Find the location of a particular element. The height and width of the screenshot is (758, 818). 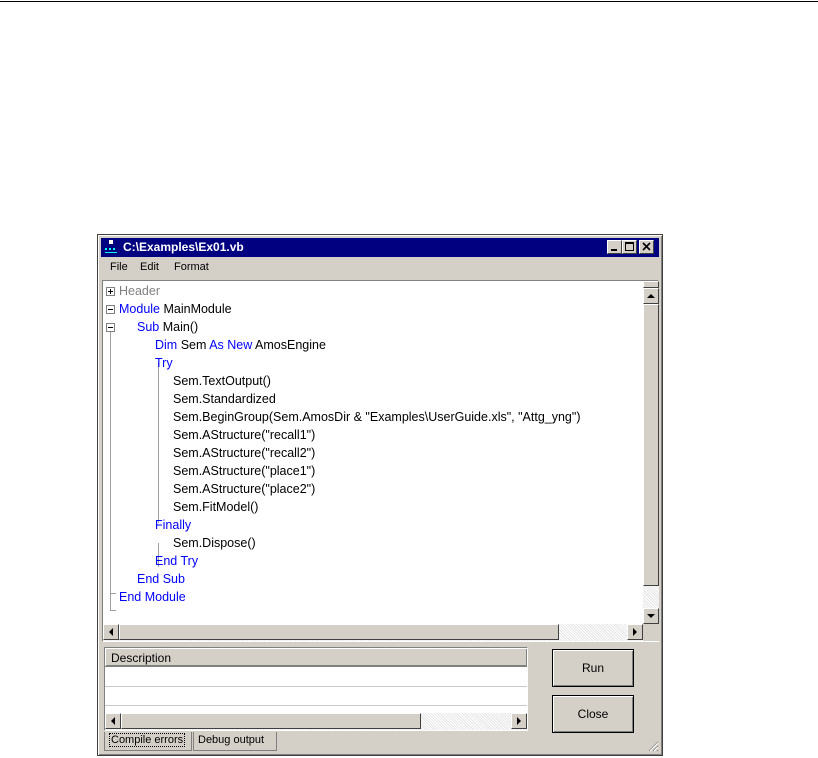

code-text: Sem is located at coordinates (193, 345).